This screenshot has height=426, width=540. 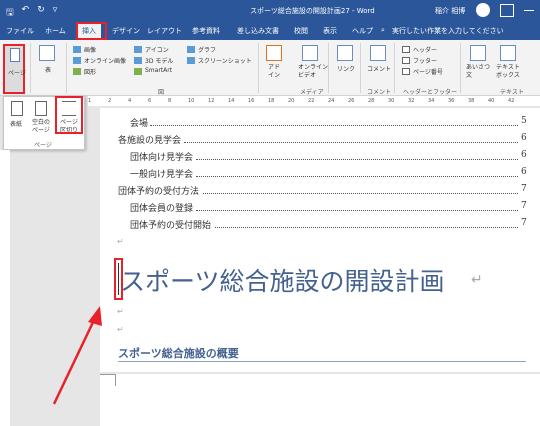 What do you see at coordinates (138, 60) in the screenshot?
I see `model3d-icon` at bounding box center [138, 60].